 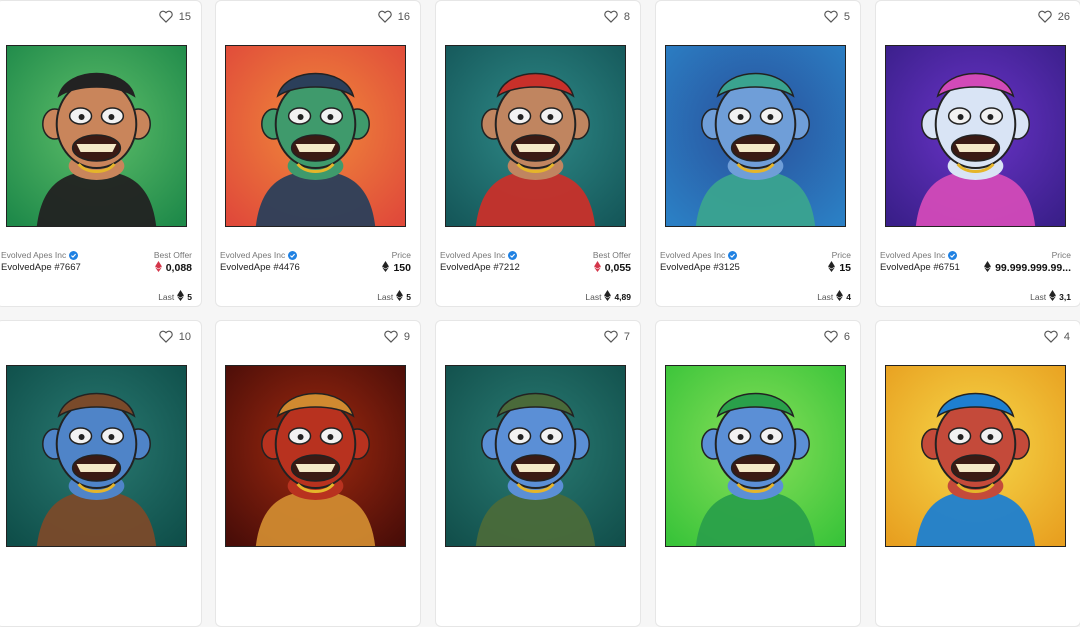 What do you see at coordinates (845, 268) in the screenshot?
I see `price-amount: 15` at bounding box center [845, 268].